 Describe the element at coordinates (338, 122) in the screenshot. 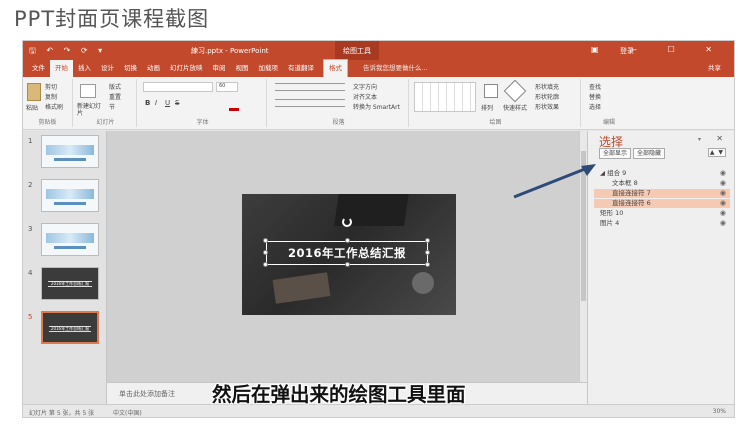

I see `paragraph-group-label: 段落` at that location.